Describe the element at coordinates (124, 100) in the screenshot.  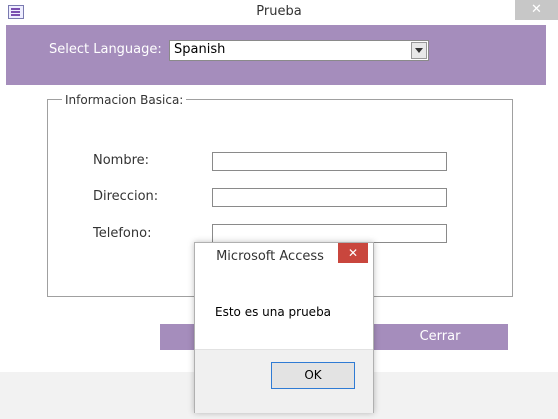
I see `basic-info-group-title: Informacion Basica:` at that location.